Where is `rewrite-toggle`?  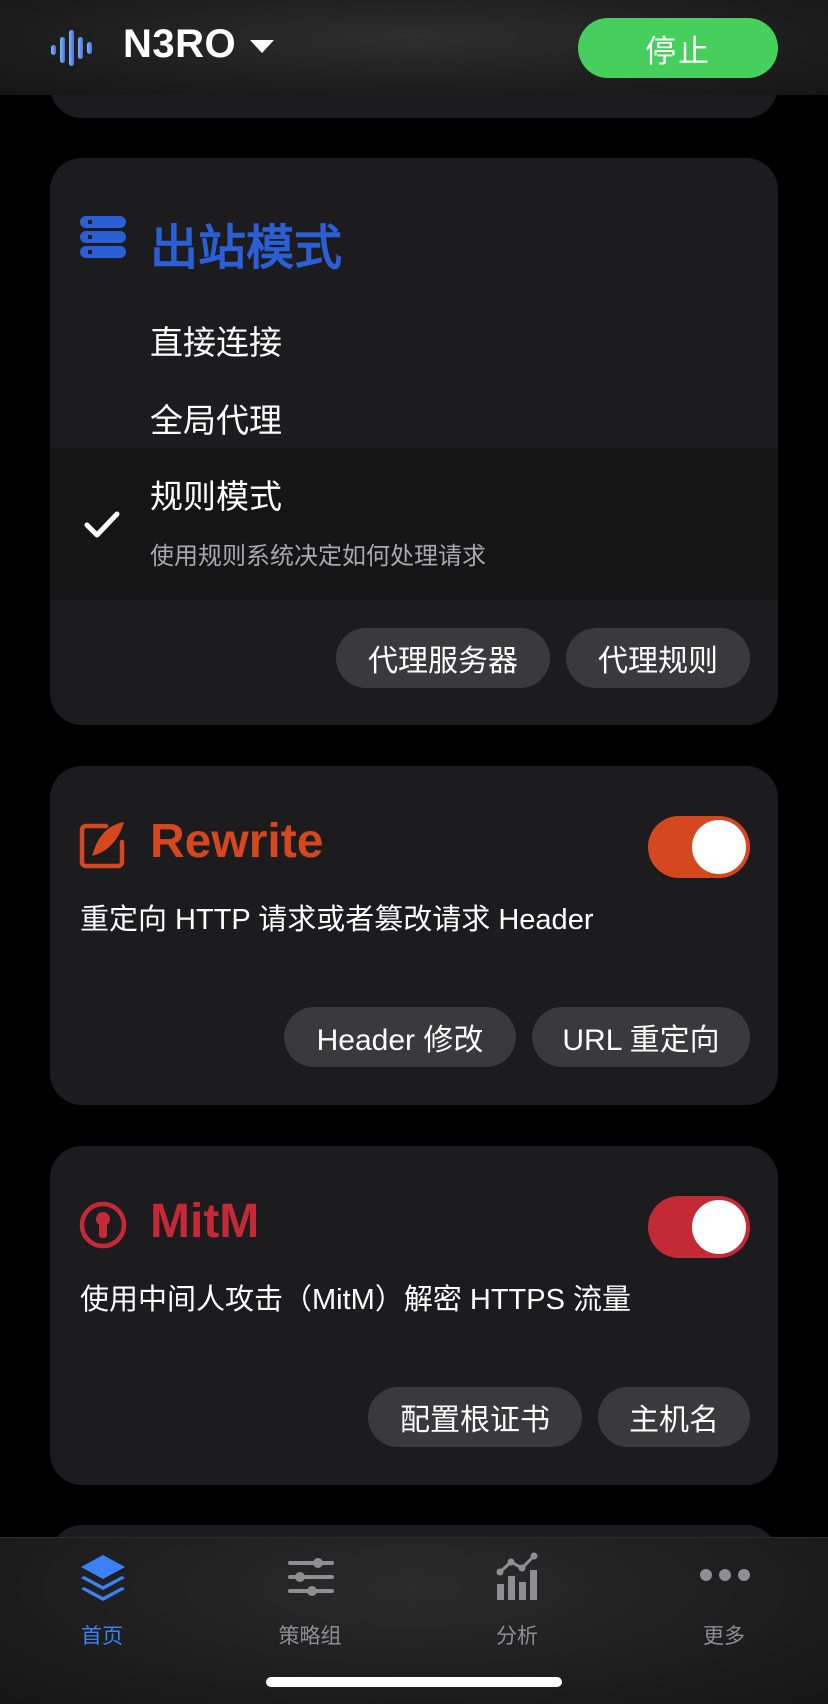
rewrite-toggle is located at coordinates (699, 847).